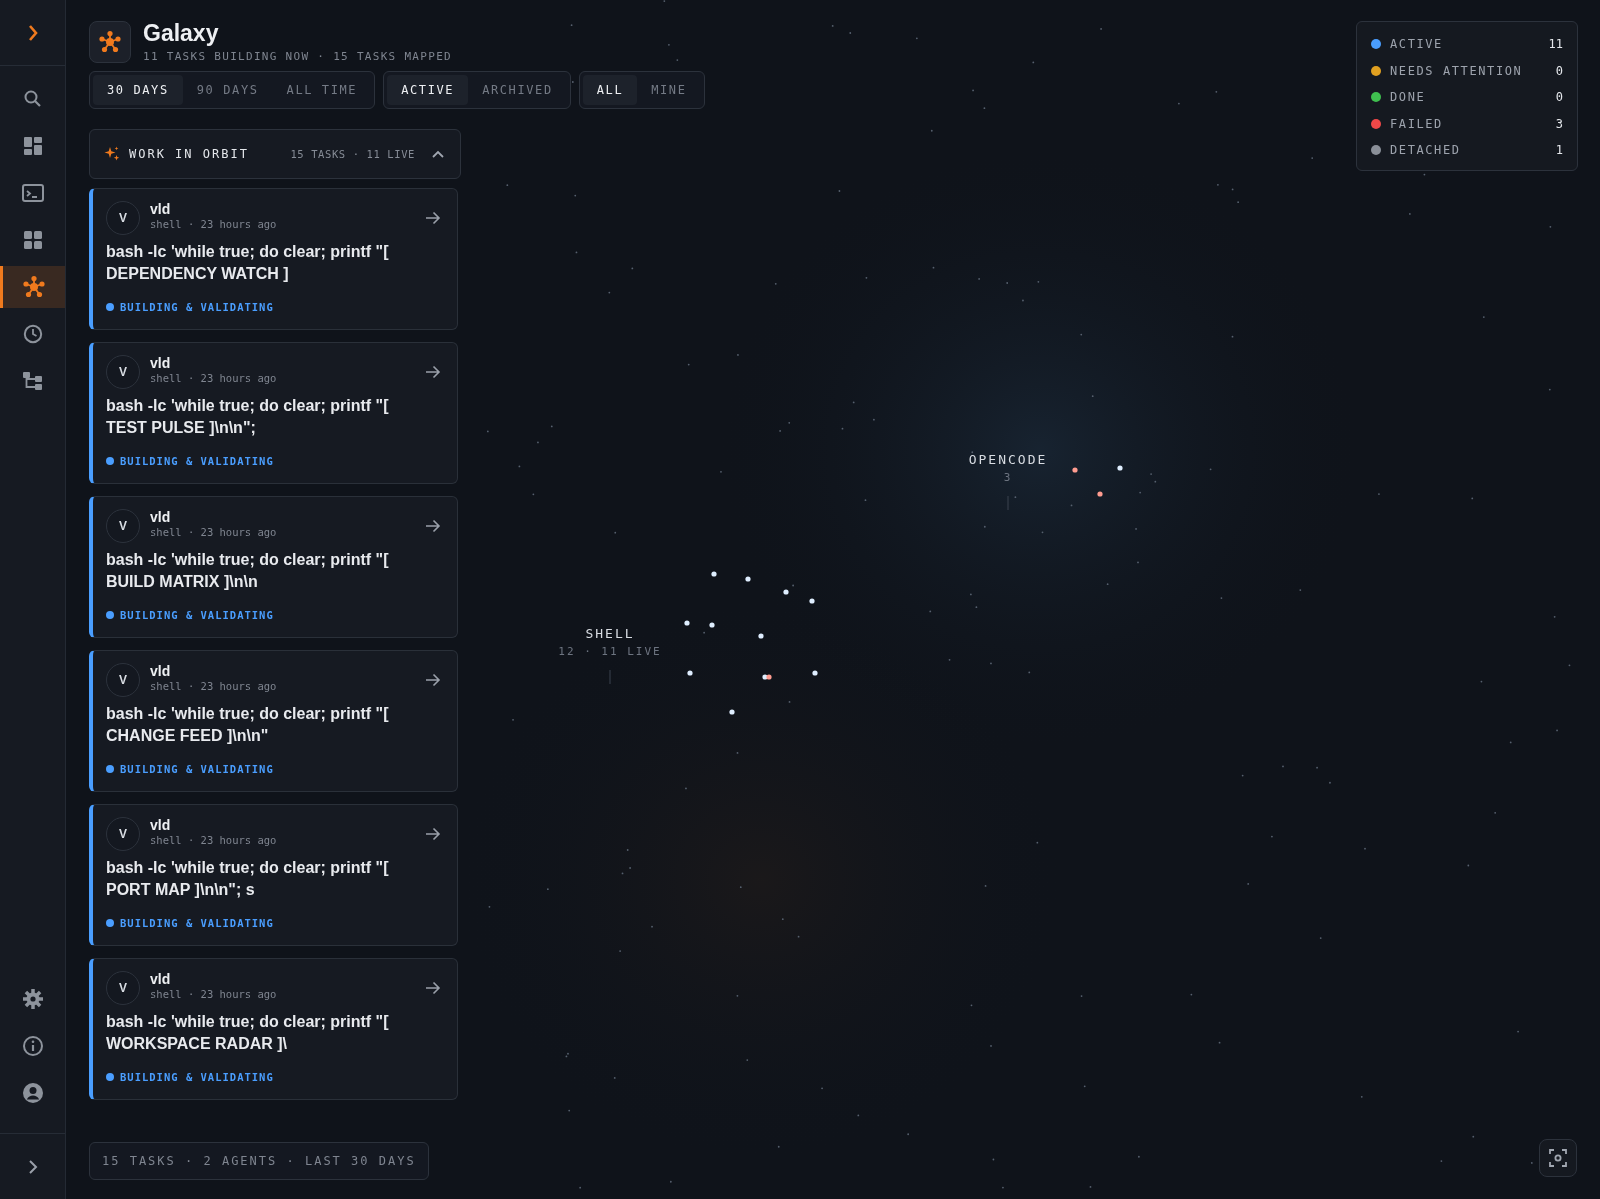 This screenshot has width=1600, height=1199. What do you see at coordinates (227, 90) in the screenshot?
I see `filter-tab: 90 DAYS` at bounding box center [227, 90].